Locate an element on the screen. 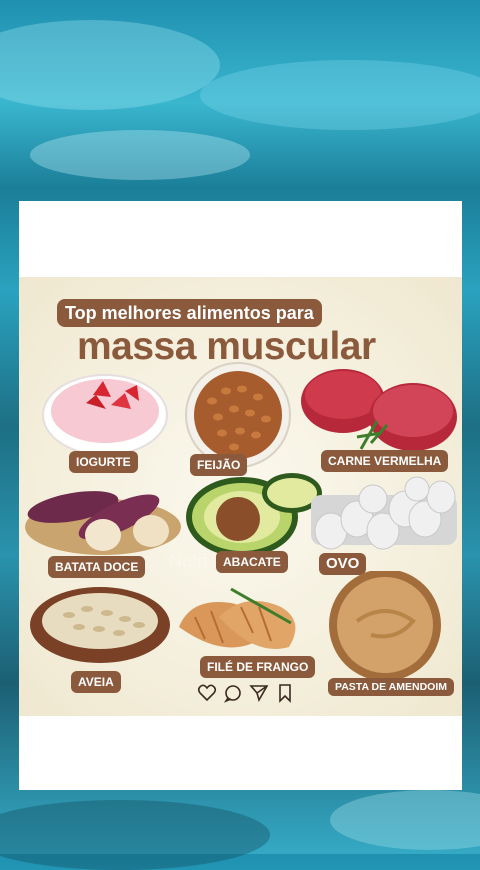  oats-bowl is located at coordinates (100, 627).